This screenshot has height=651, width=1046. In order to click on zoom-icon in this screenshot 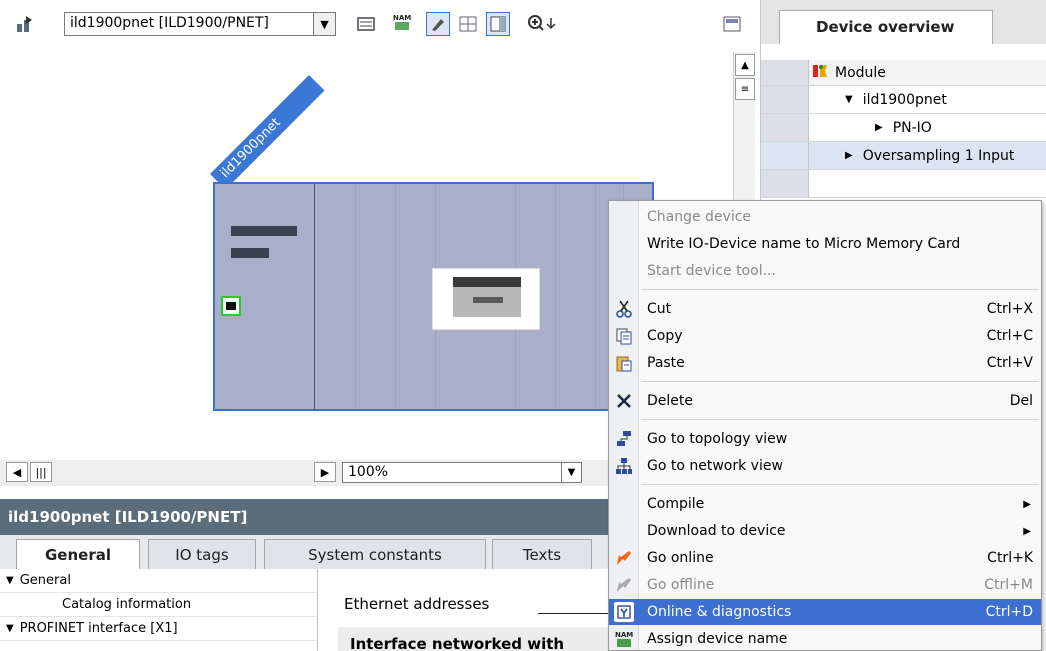, I will do `click(542, 24)`.